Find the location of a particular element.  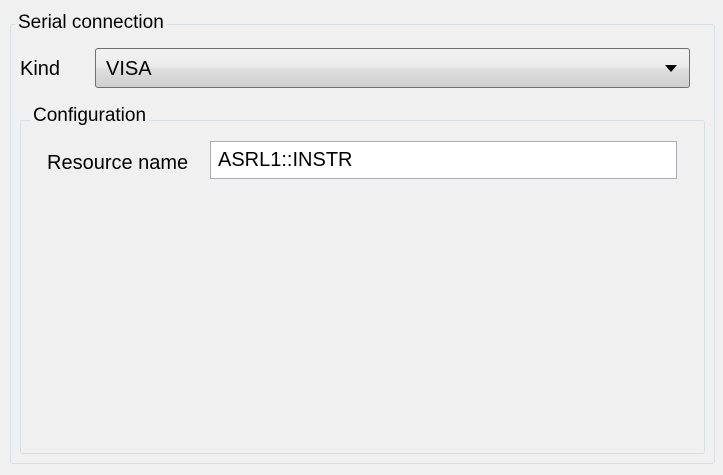

kind-label: Kind is located at coordinates (40, 69).